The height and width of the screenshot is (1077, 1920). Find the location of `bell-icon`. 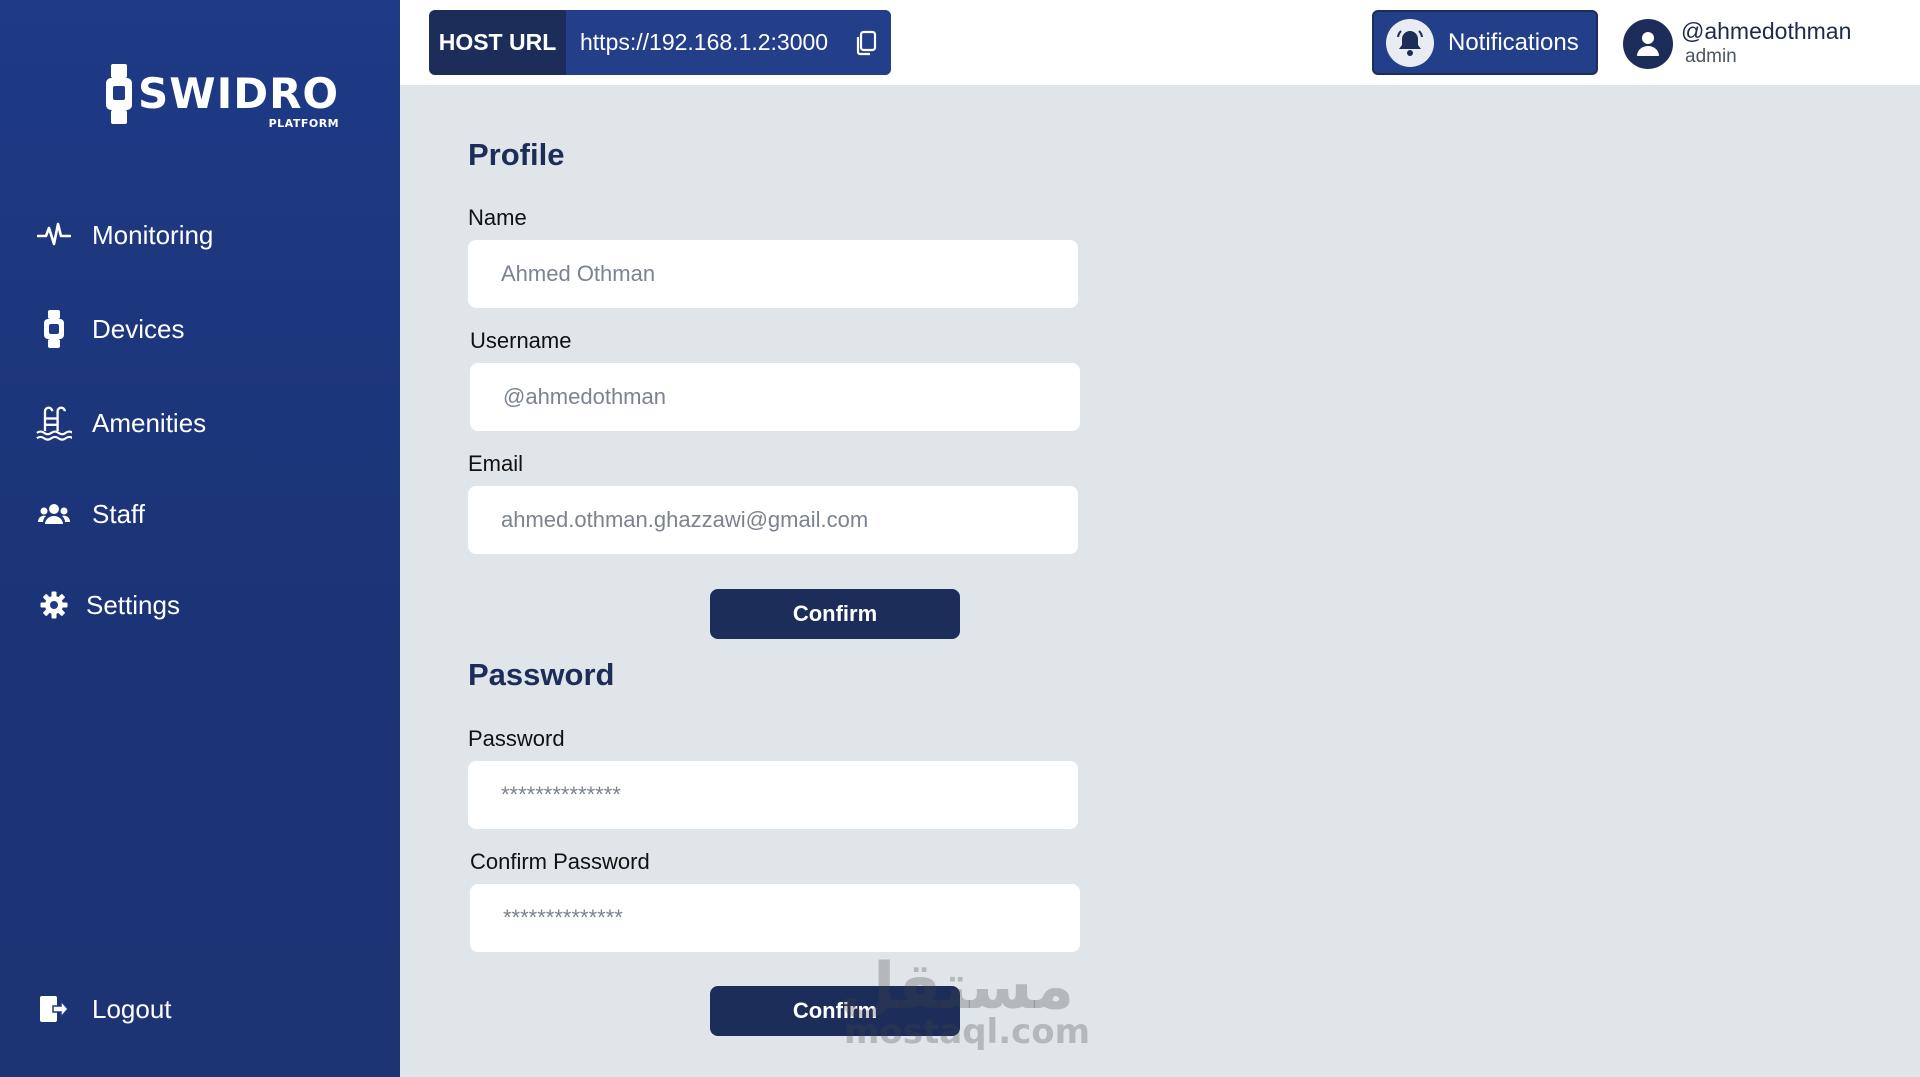

bell-icon is located at coordinates (1410, 42).